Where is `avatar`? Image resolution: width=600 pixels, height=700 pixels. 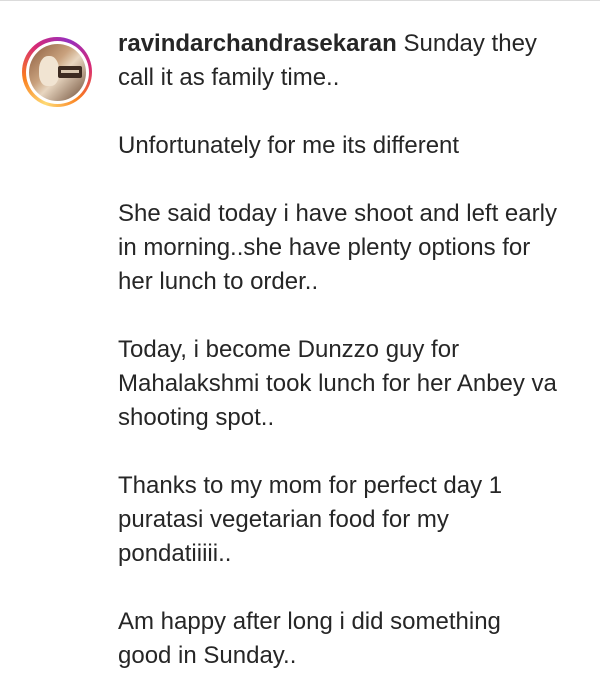
avatar is located at coordinates (57, 72).